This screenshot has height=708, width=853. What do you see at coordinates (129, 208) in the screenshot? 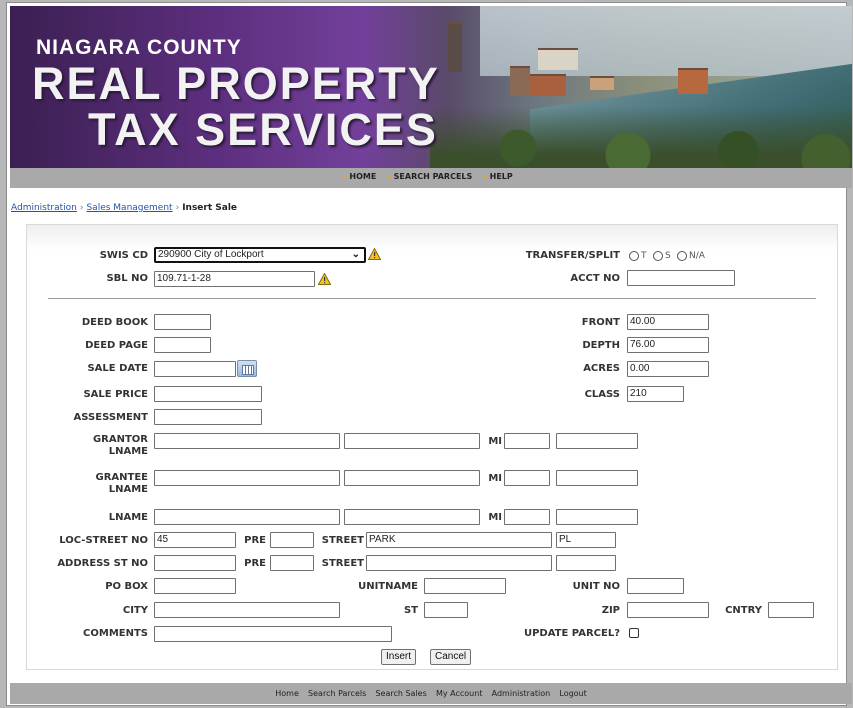
I see `breadcrumb-sales-link: Sales Management` at bounding box center [129, 208].